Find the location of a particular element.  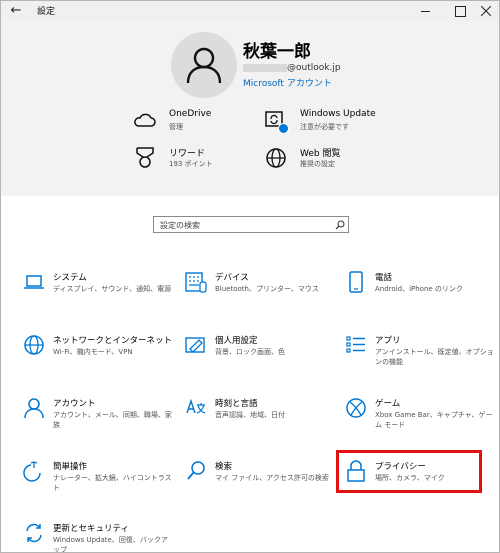

header-item-windows-update: Windows Update 注意が必要です is located at coordinates (329, 123).